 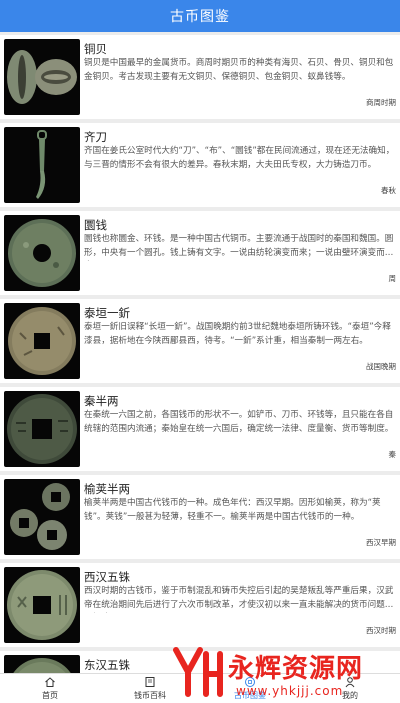 I want to click on coin-name: 齐刀, so click(x=95, y=137).